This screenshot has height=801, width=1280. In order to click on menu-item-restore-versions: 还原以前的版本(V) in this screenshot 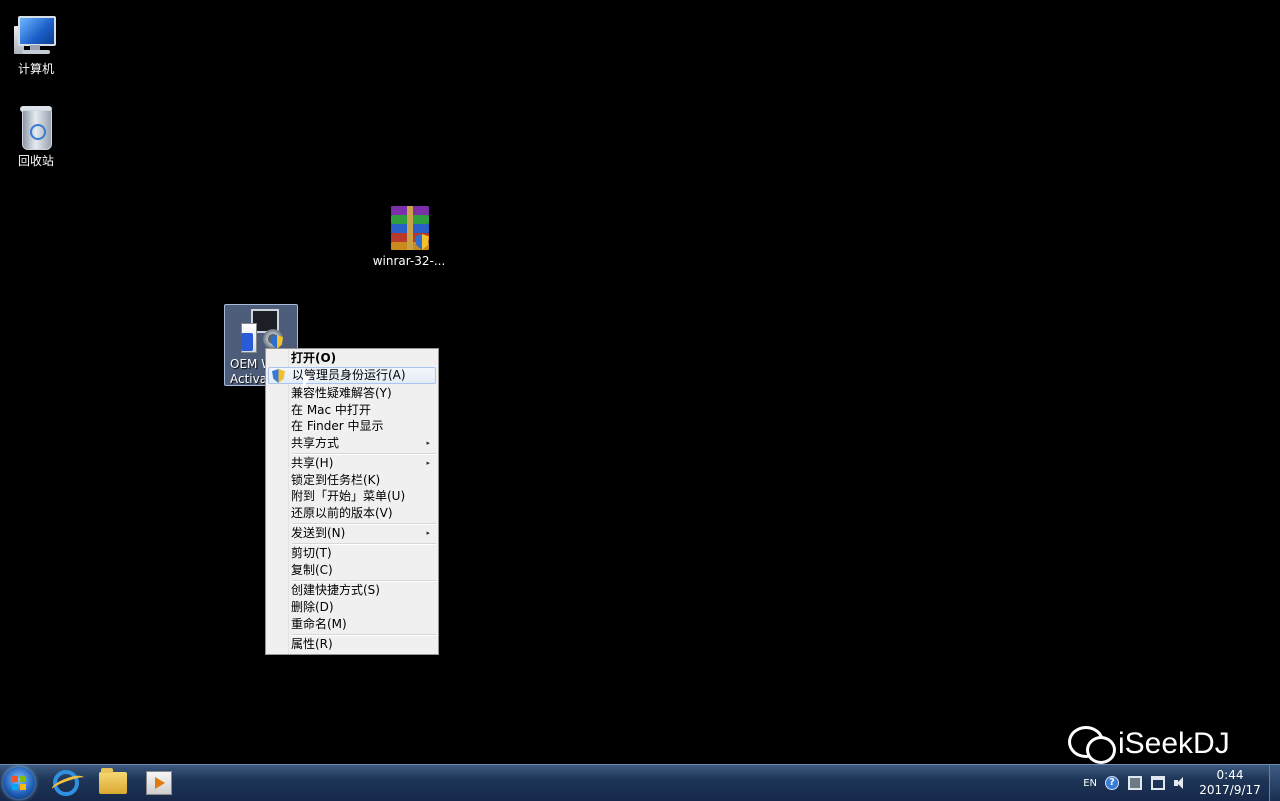, I will do `click(352, 513)`.